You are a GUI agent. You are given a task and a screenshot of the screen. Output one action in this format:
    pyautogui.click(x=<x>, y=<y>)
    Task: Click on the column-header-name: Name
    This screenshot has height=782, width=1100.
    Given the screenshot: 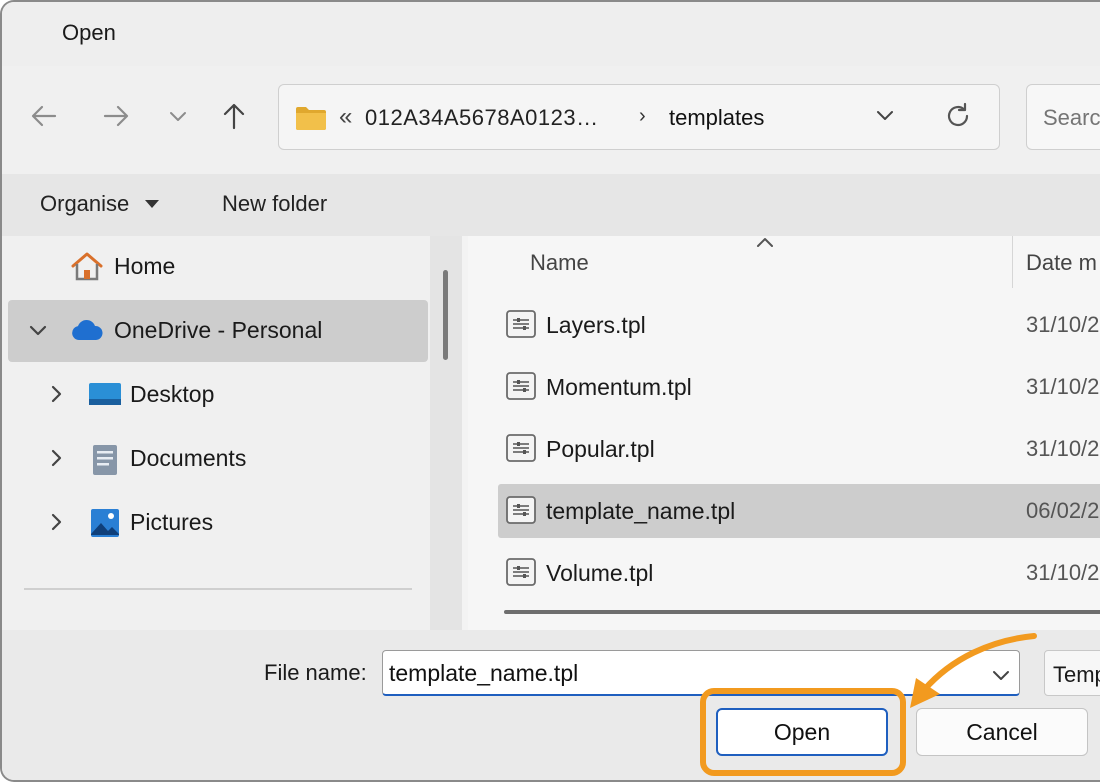 What is the action you would take?
    pyautogui.click(x=559, y=263)
    